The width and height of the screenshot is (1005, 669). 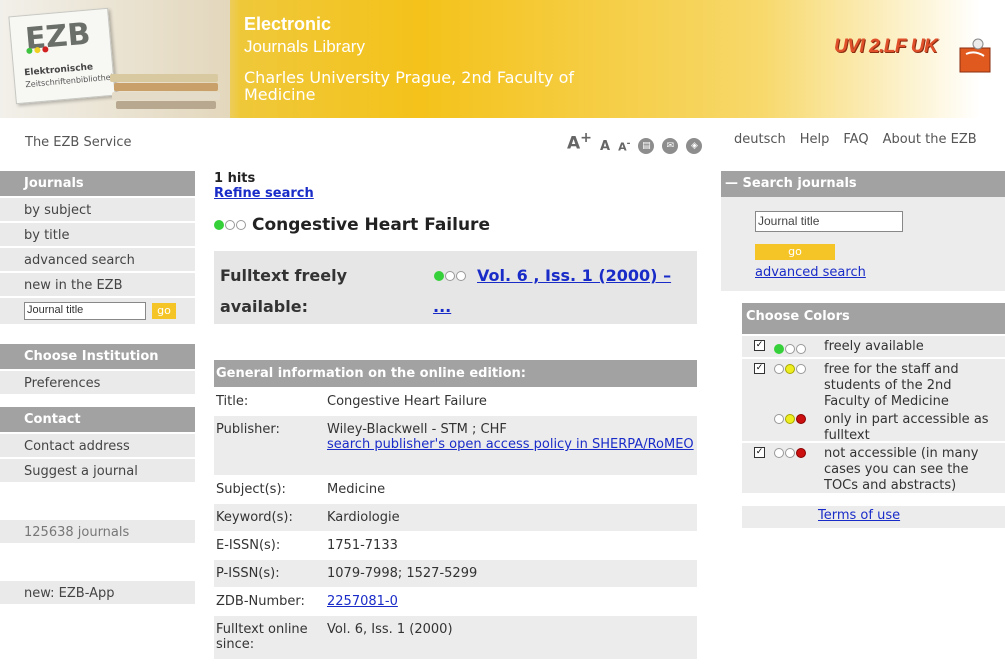 I want to click on font-decrease-sign: -, so click(x=628, y=143).